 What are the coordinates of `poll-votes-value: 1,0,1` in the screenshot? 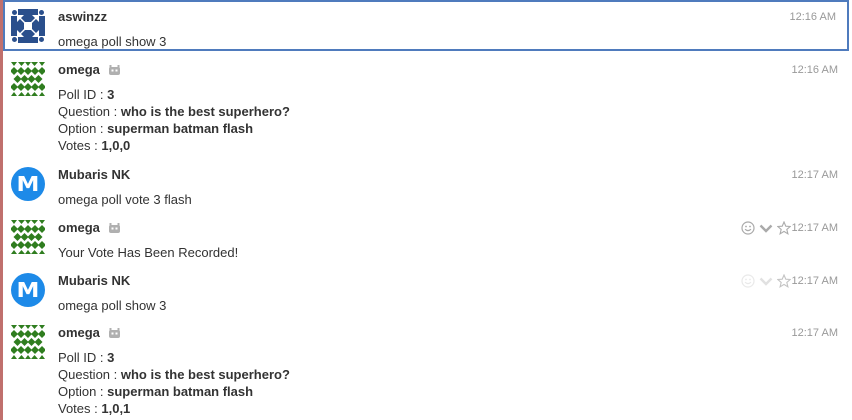 It's located at (116, 408).